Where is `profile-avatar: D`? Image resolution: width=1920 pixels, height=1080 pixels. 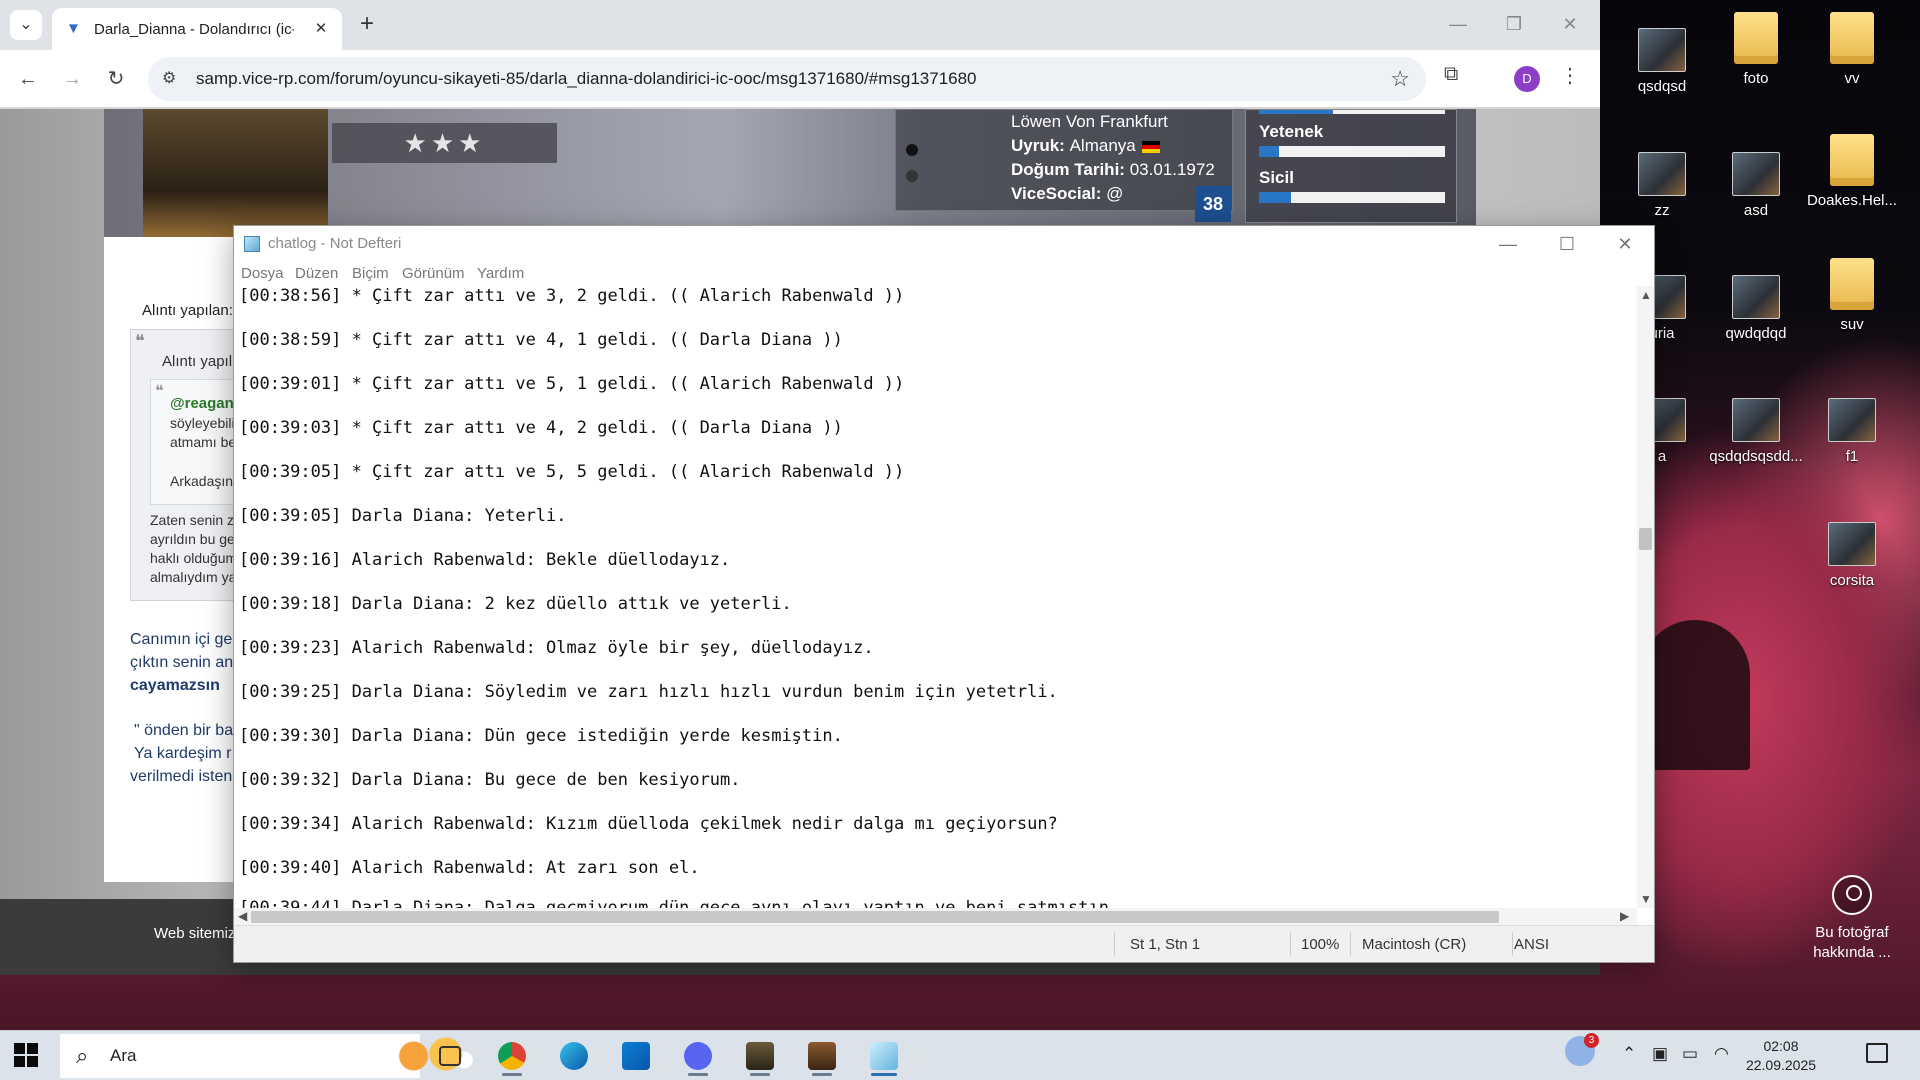
profile-avatar: D is located at coordinates (1527, 79).